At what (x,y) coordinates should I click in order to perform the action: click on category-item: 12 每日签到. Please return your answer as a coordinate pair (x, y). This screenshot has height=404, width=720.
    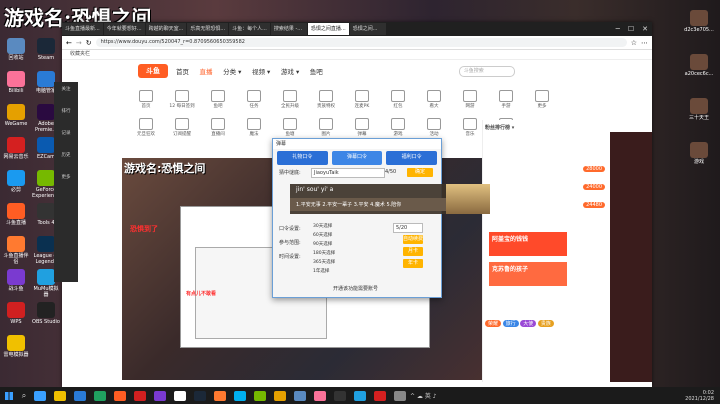
    Looking at the image, I should click on (182, 99).